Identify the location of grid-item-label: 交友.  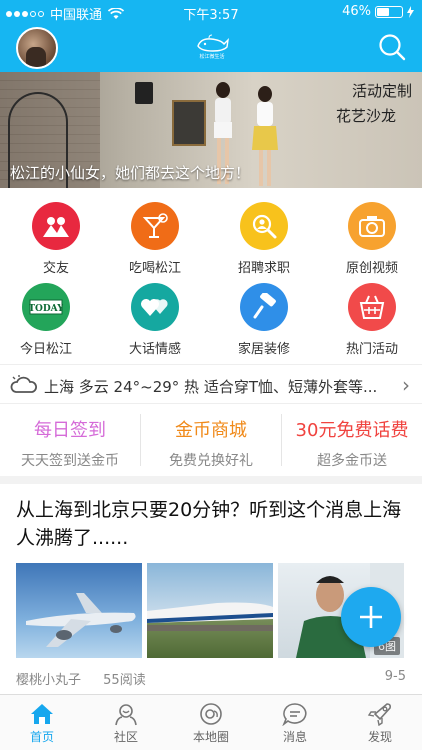
(55, 268).